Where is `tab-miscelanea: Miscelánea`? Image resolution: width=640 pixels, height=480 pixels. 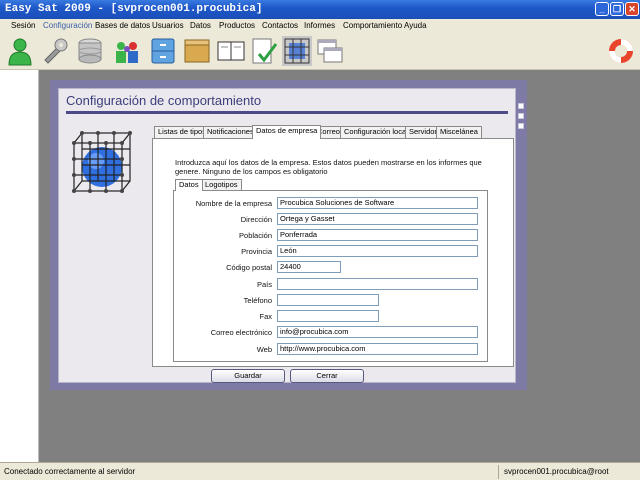
tab-miscelanea: Miscelánea is located at coordinates (459, 132).